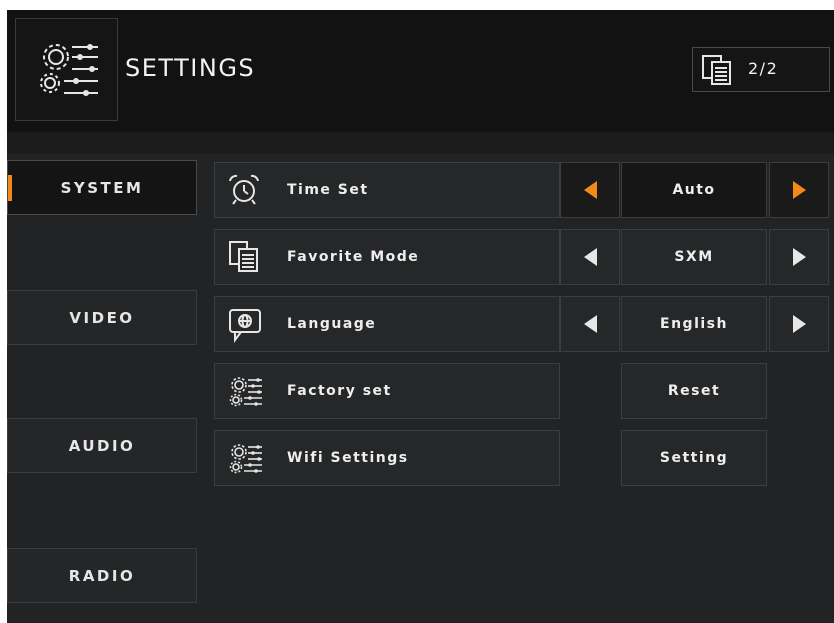  I want to click on favorite-mode-prev-button, so click(590, 257).